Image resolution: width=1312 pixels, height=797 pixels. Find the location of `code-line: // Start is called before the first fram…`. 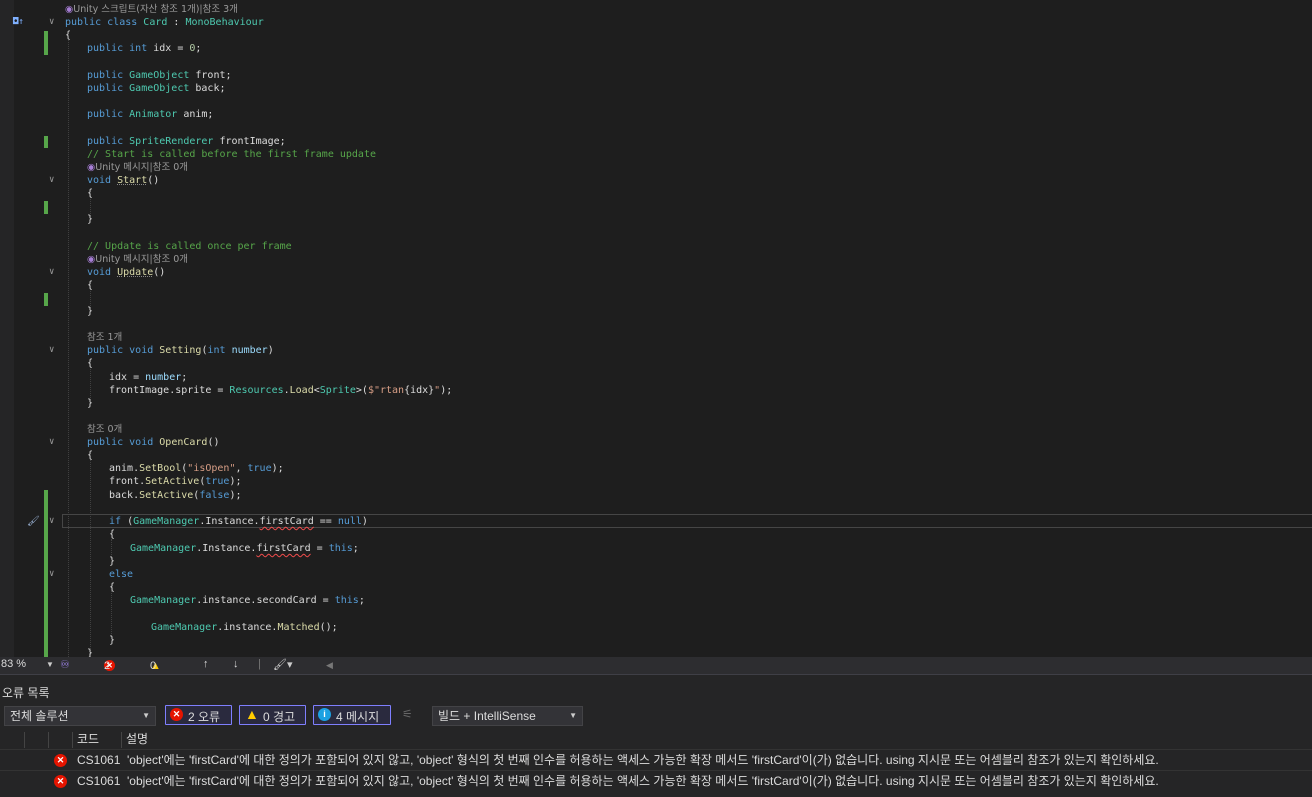

code-line: // Start is called before the first fram… is located at coordinates (231, 154).